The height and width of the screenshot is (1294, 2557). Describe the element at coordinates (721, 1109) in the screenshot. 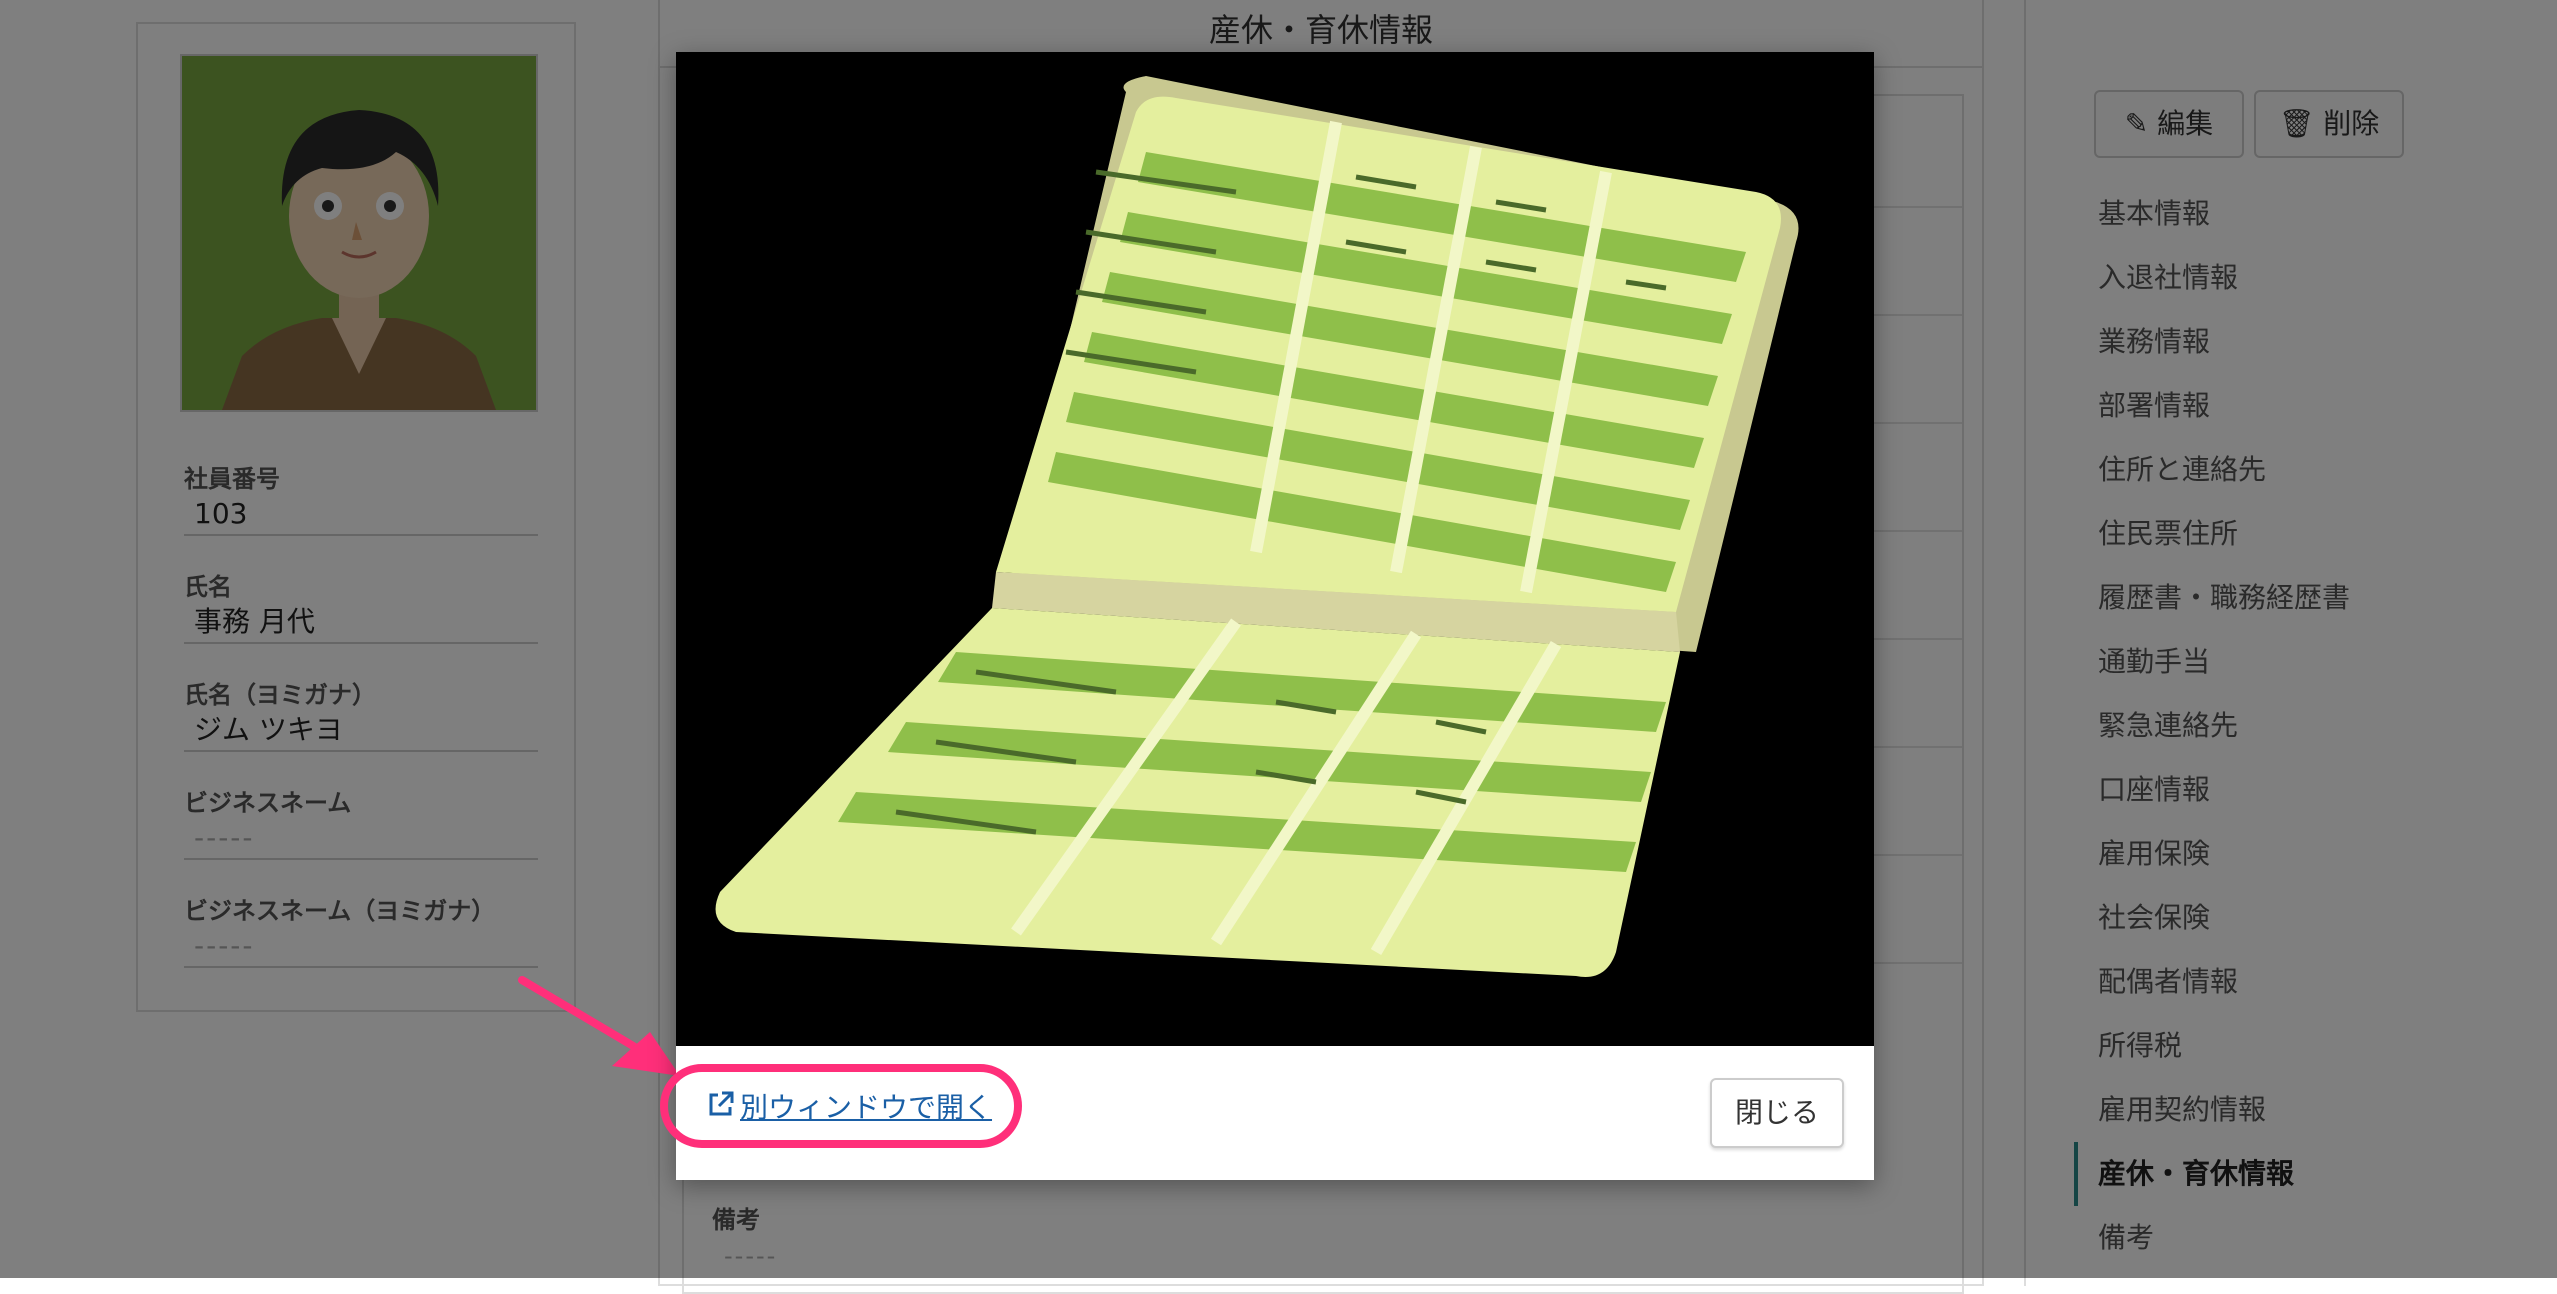

I see `external-link-icon` at that location.